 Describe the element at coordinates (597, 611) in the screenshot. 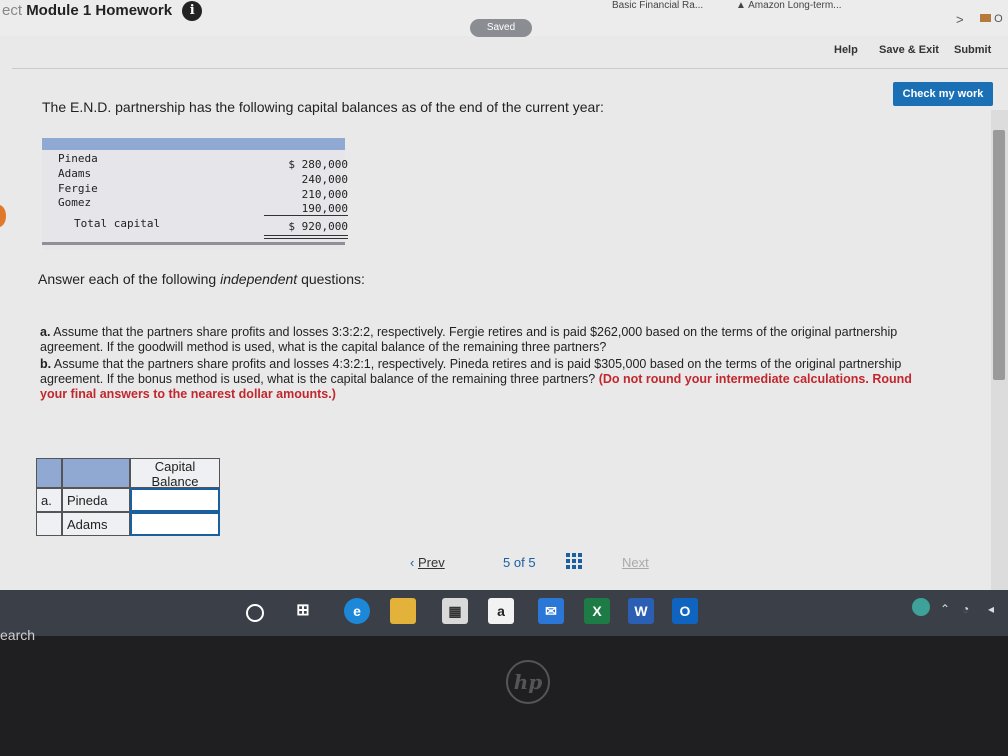

I see `excel-icon: X` at that location.